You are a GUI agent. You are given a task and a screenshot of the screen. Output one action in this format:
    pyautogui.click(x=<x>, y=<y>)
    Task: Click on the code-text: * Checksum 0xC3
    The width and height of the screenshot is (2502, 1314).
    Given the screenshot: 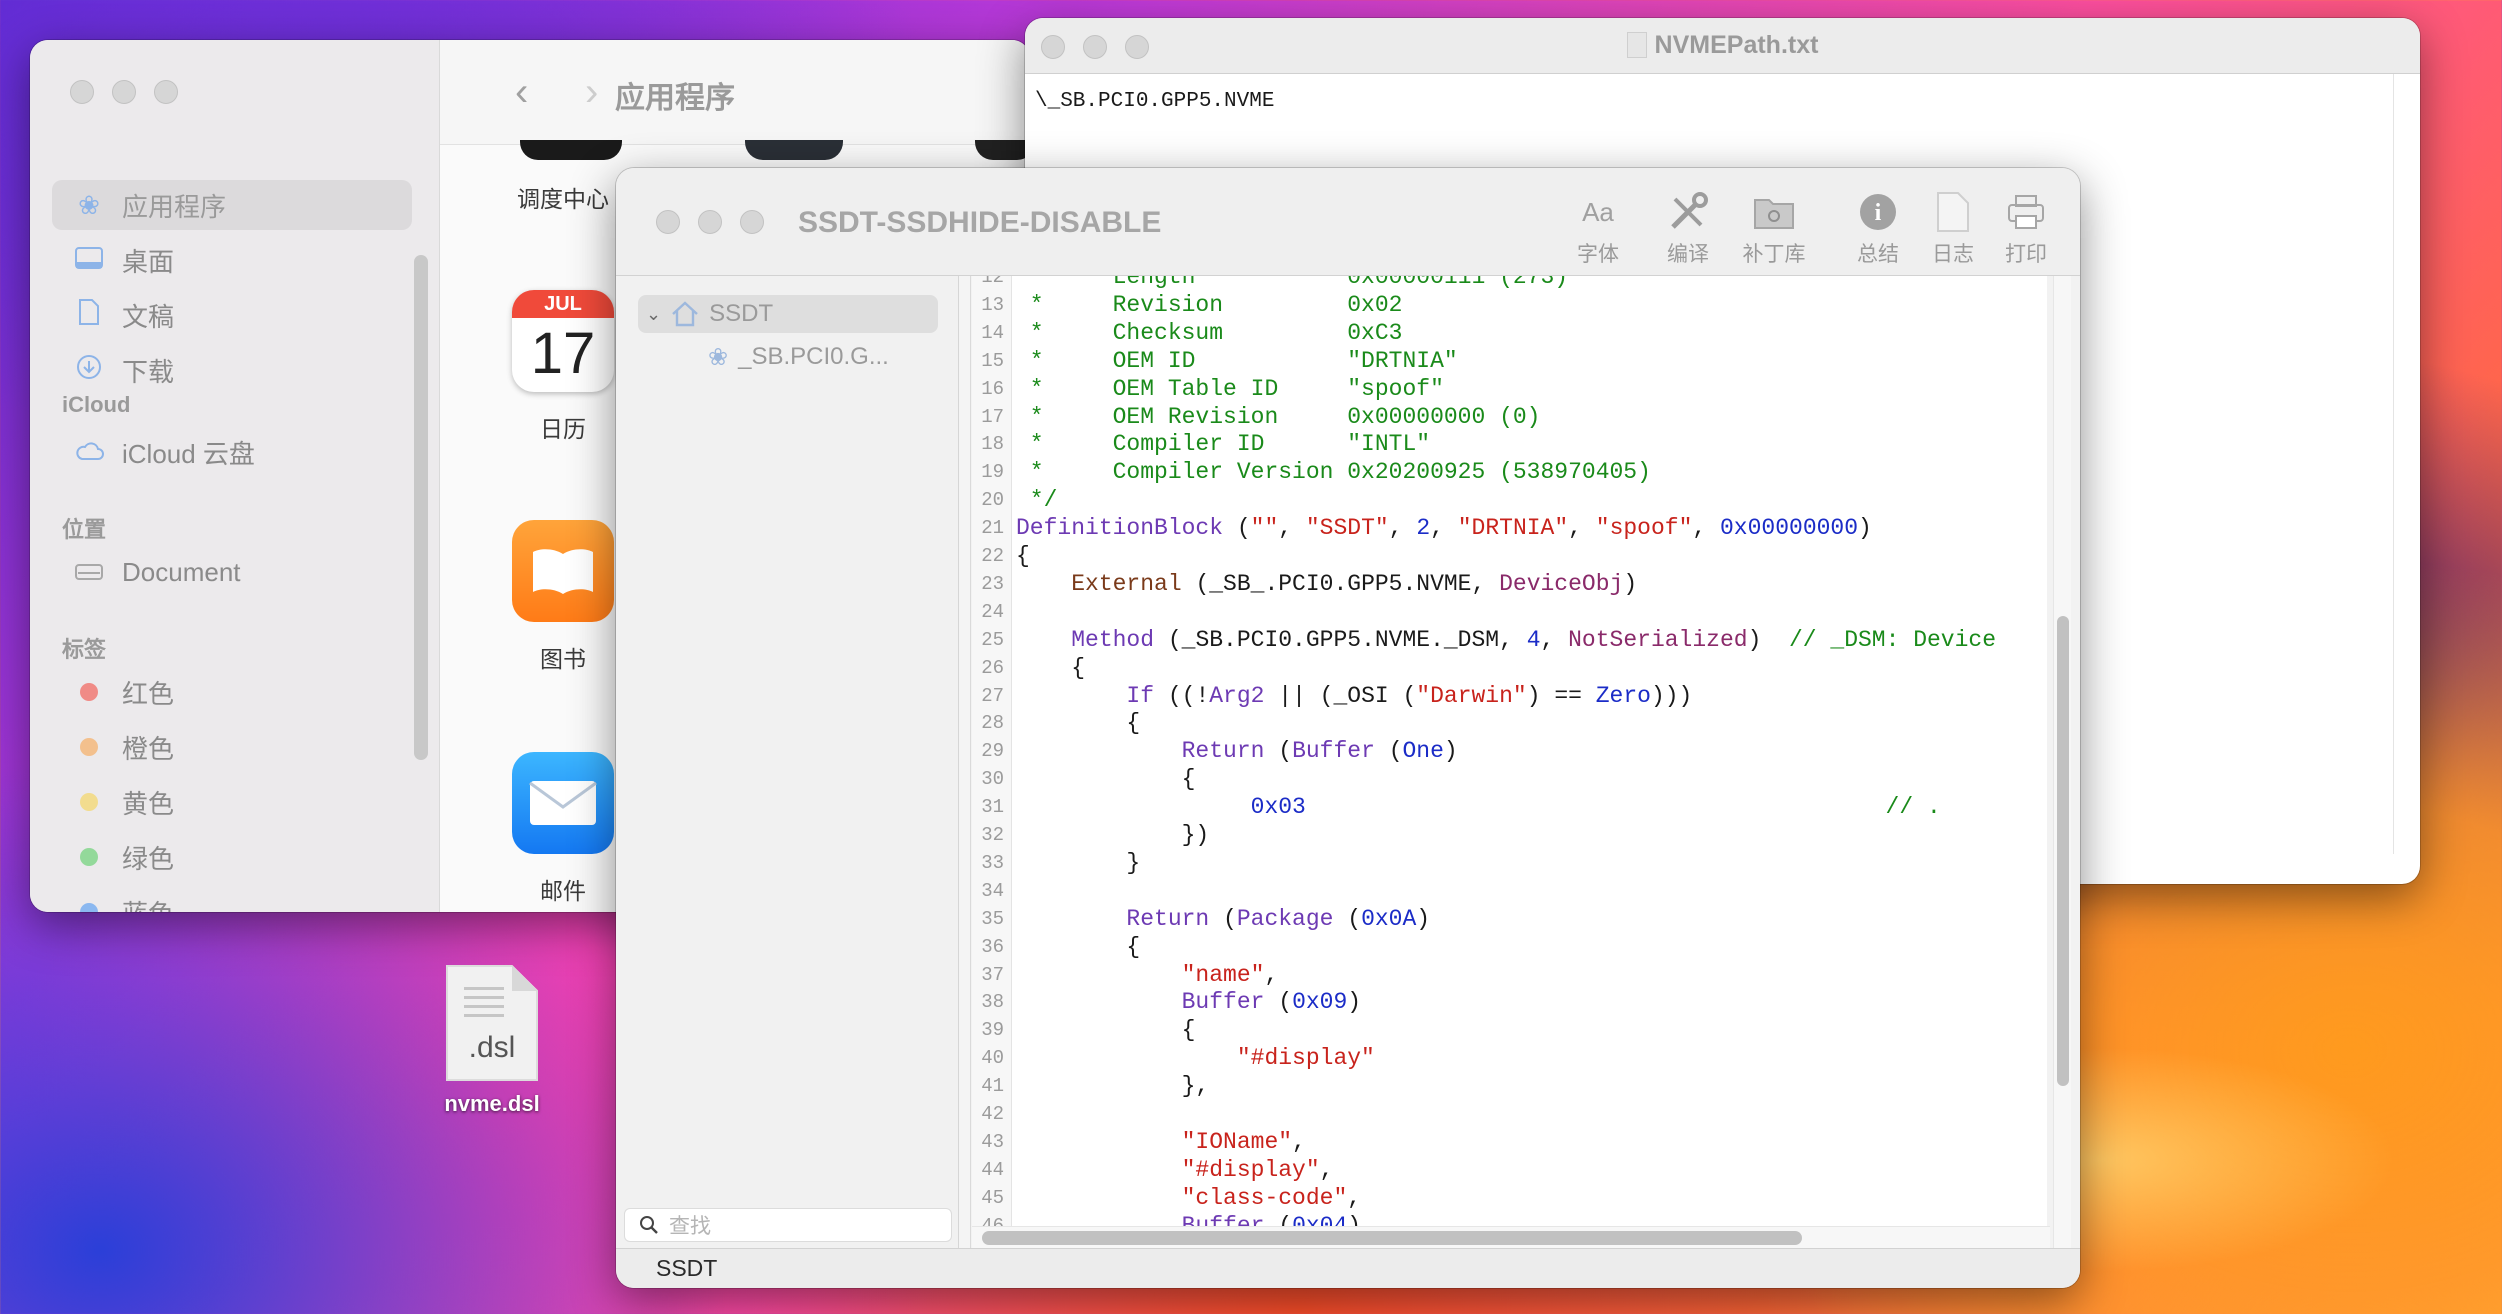 What is the action you would take?
    pyautogui.click(x=1209, y=333)
    